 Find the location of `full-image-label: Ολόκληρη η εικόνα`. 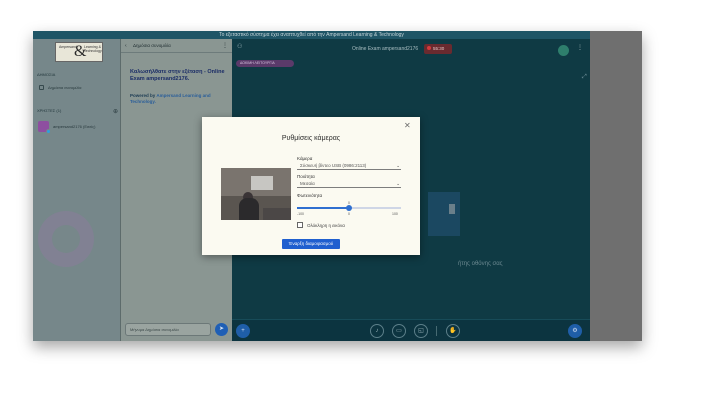

full-image-label: Ολόκληρη η εικόνα is located at coordinates (326, 225).